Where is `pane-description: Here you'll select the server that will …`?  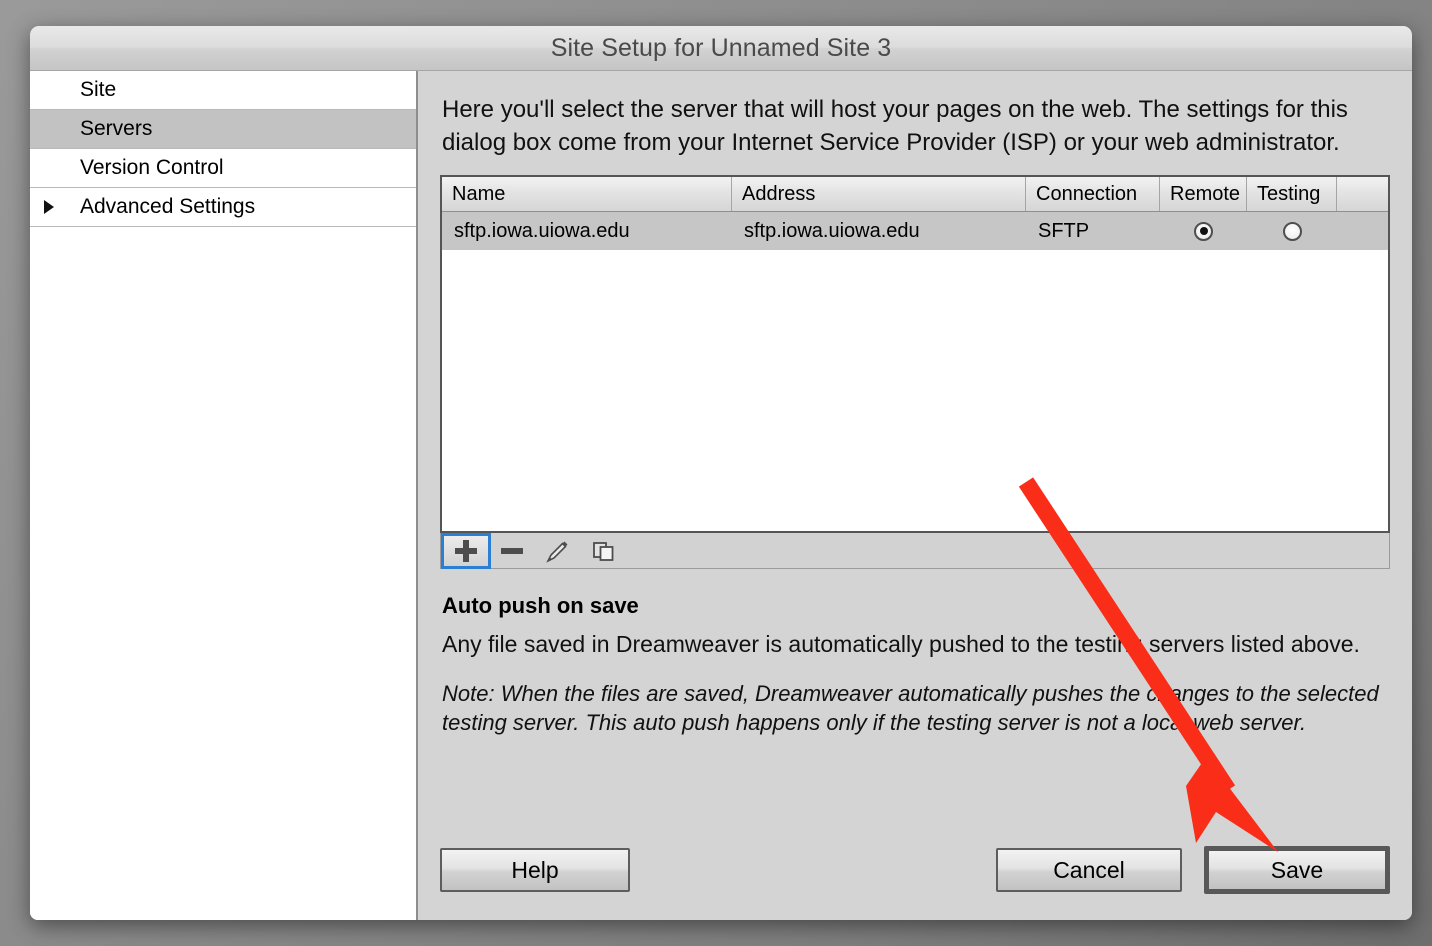
pane-description: Here you'll select the server that will … is located at coordinates (895, 126).